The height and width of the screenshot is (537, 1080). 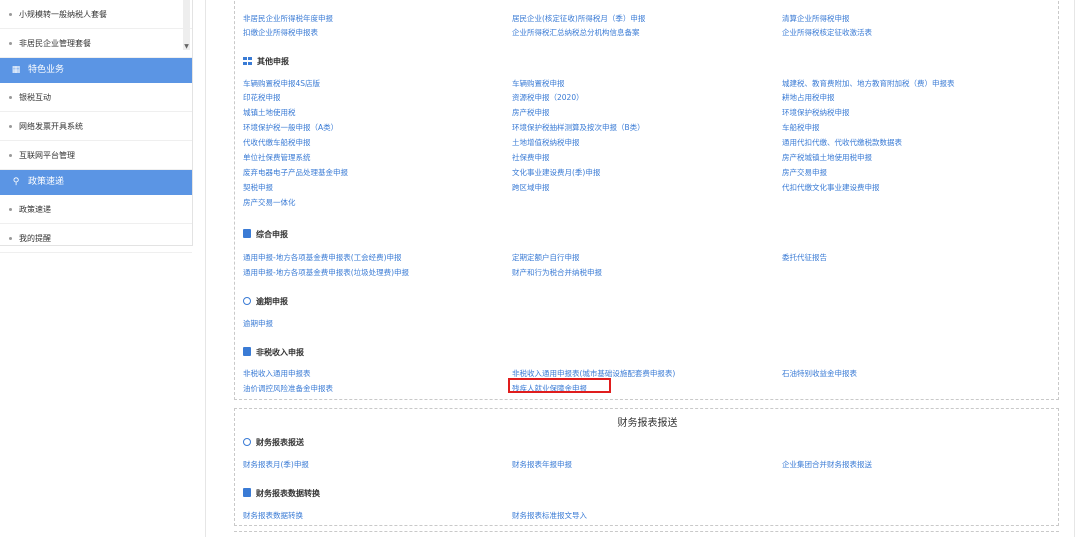 I want to click on link-item: 委托代征报告, so click(x=804, y=257).